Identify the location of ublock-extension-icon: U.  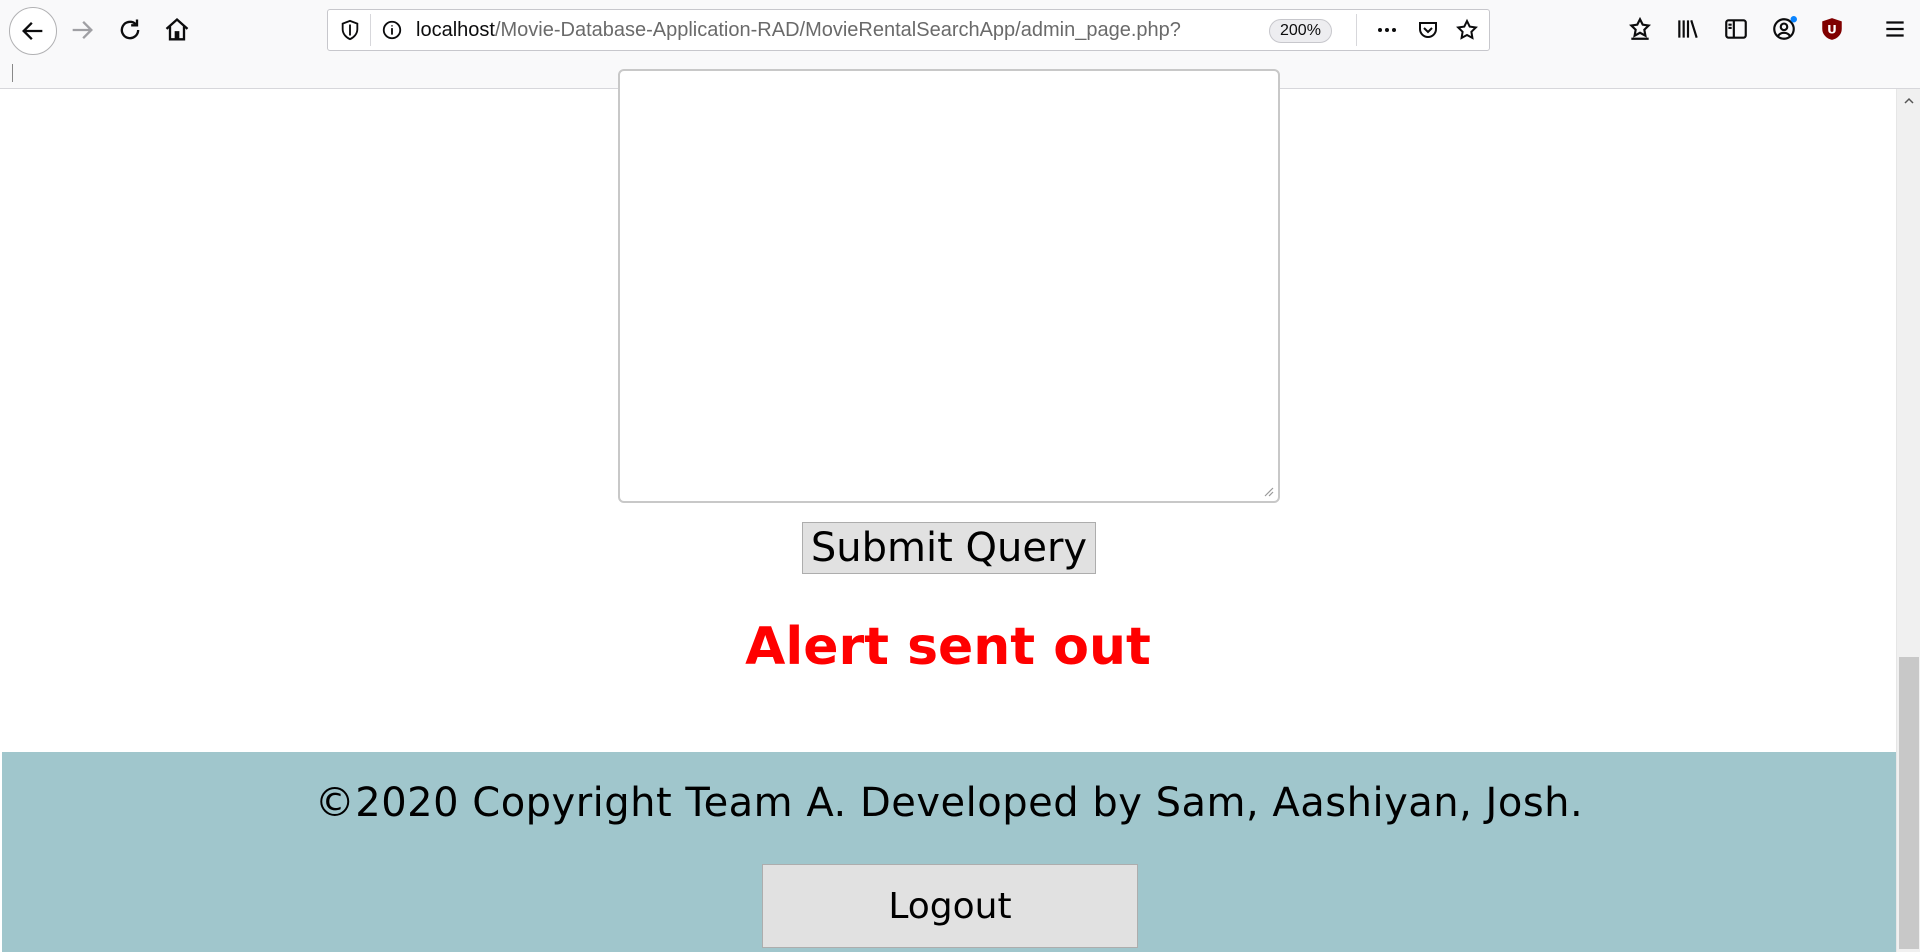
(1832, 29).